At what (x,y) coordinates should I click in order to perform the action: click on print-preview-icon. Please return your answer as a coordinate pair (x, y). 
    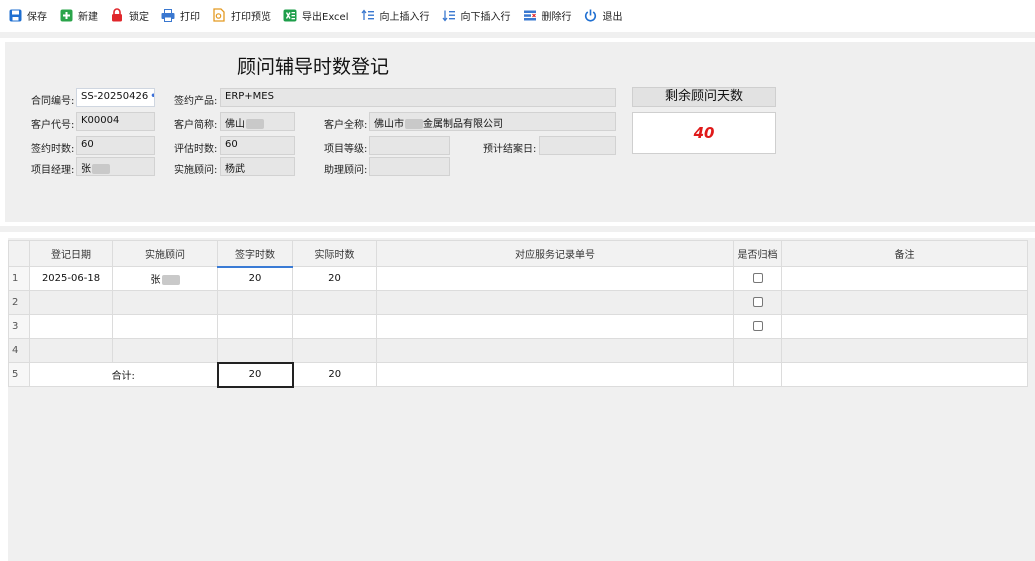
    Looking at the image, I should click on (219, 15).